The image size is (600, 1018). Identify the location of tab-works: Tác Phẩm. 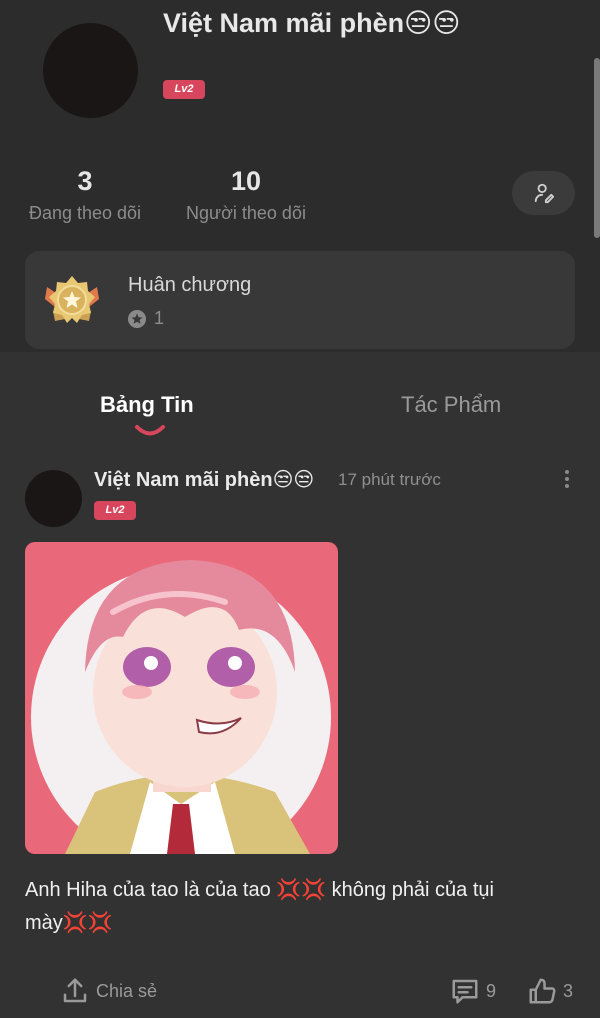
(451, 405).